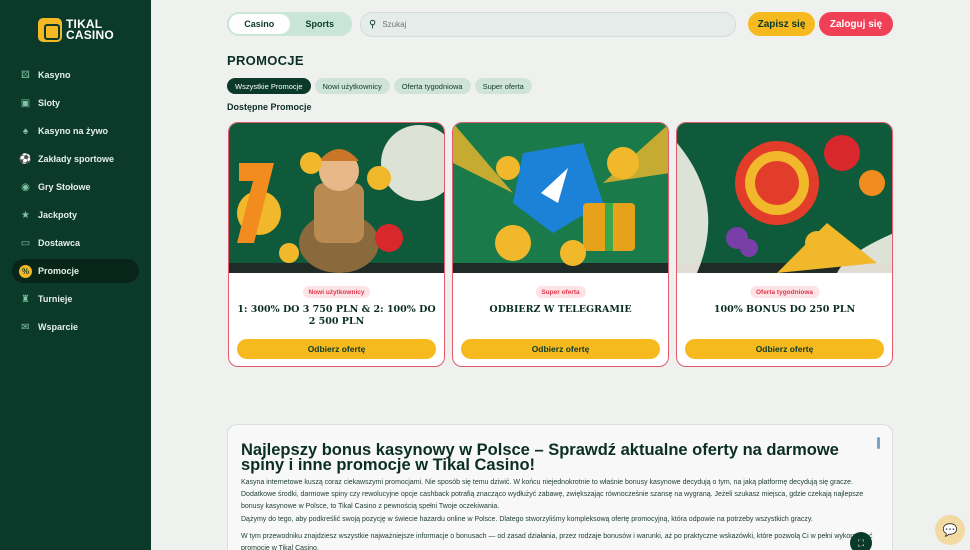  Describe the element at coordinates (878, 443) in the screenshot. I see `article-scrollbar` at that location.